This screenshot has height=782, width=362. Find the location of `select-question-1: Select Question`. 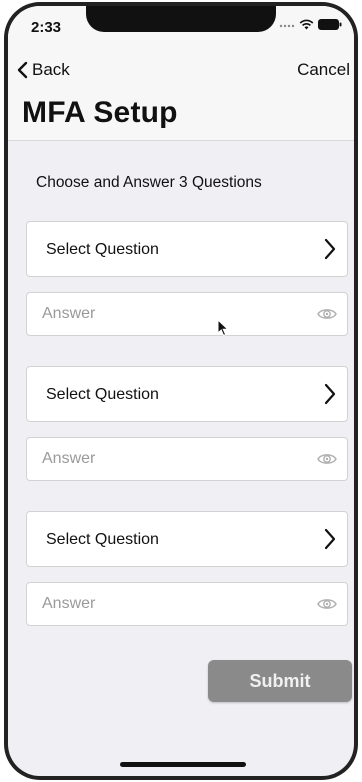

select-question-1: Select Question is located at coordinates (187, 249).